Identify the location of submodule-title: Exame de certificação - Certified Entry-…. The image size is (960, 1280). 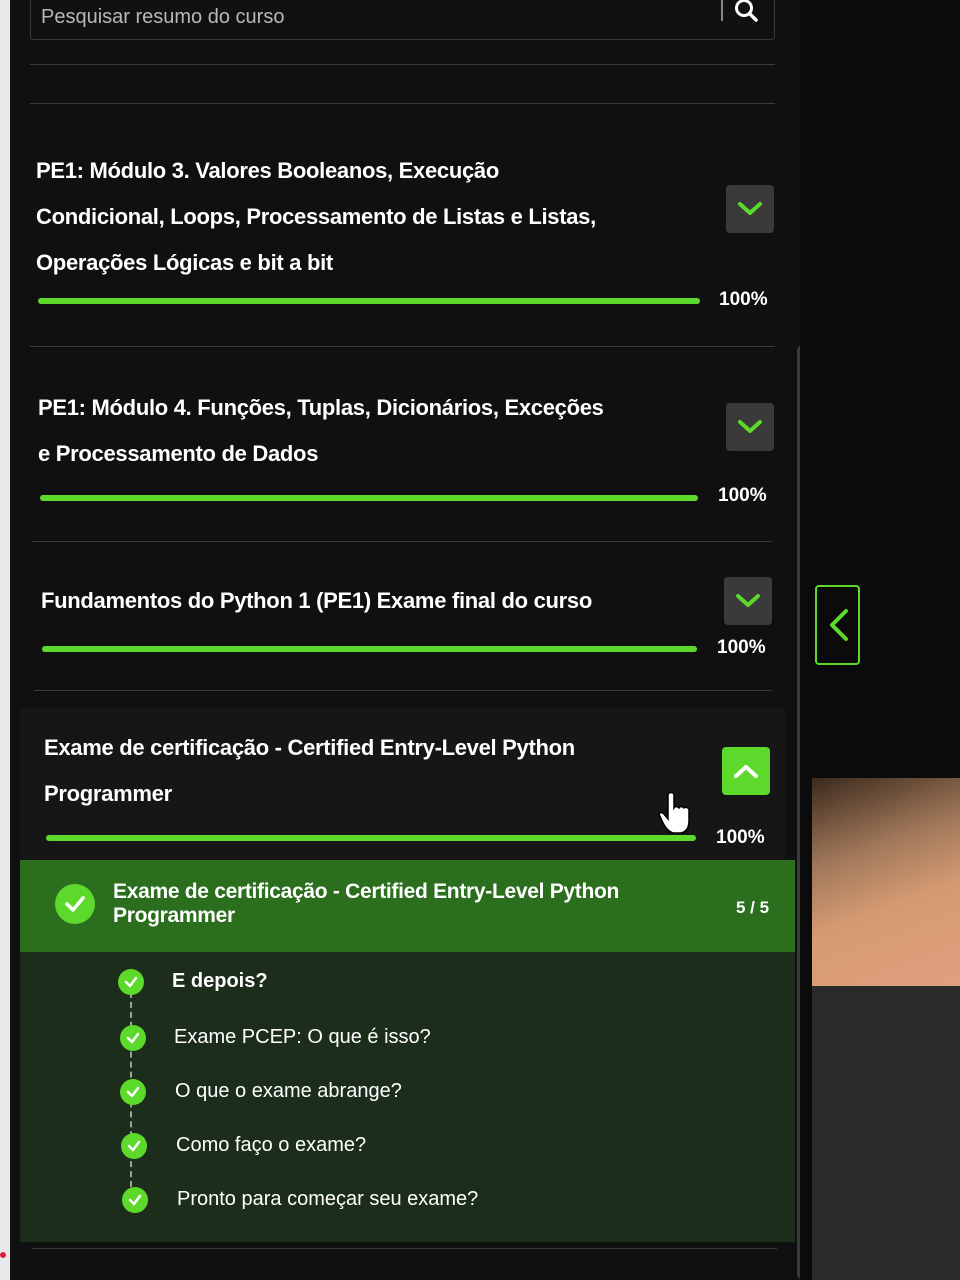
(366, 903).